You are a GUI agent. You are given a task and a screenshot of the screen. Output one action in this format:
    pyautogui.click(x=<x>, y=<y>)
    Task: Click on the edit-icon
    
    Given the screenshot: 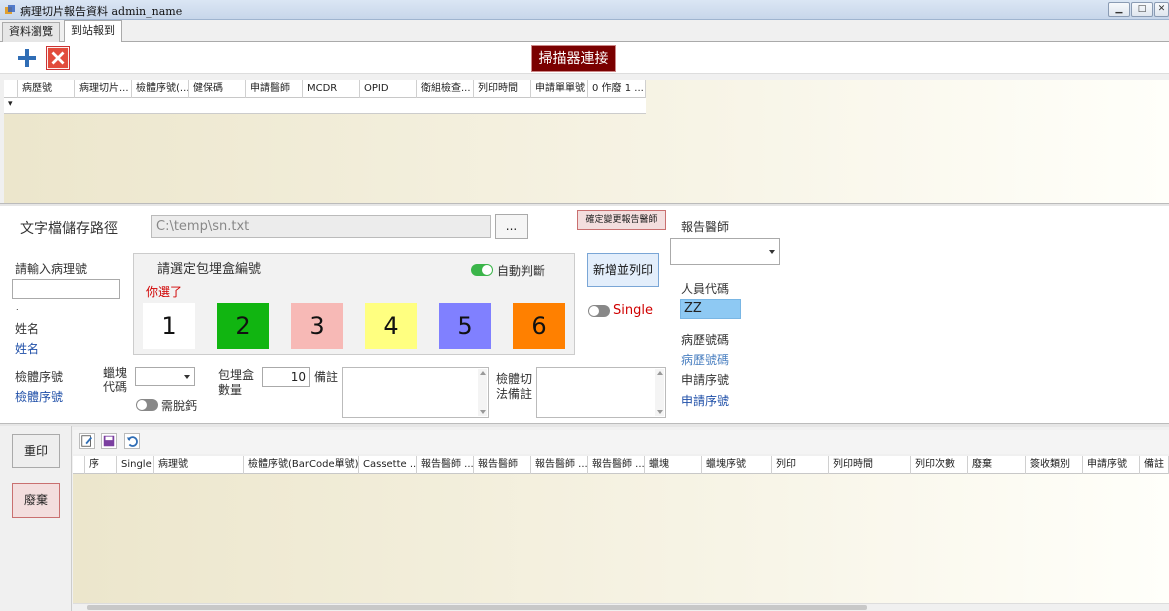 What is the action you would take?
    pyautogui.click(x=87, y=441)
    